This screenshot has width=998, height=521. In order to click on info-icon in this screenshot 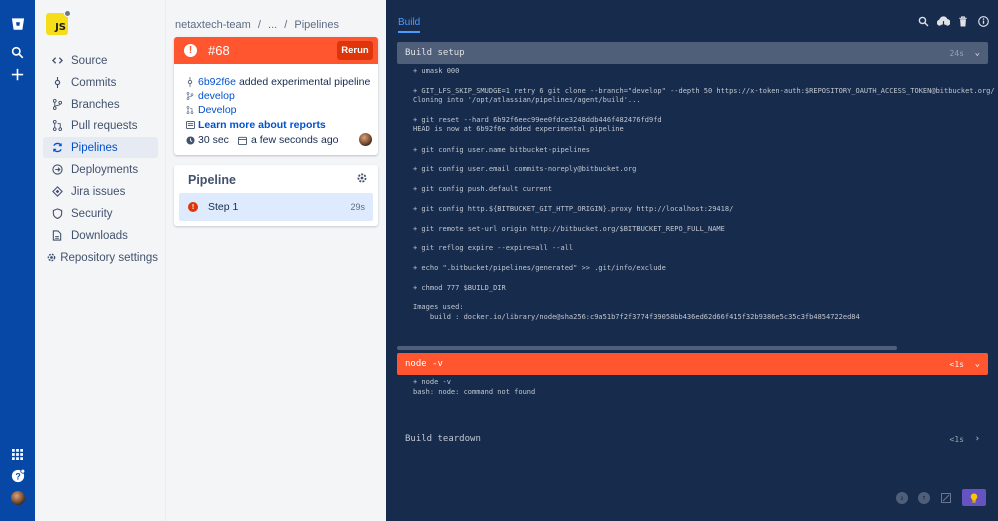, I will do `click(983, 21)`.